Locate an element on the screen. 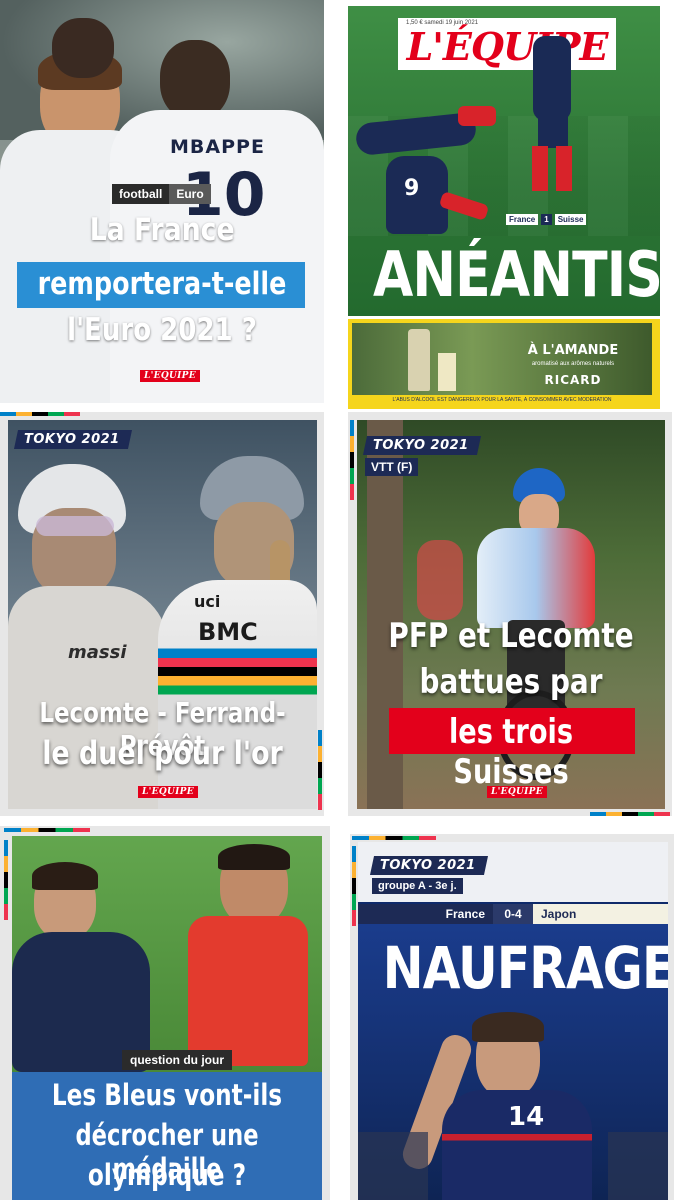  ad-bottle is located at coordinates (419, 360).